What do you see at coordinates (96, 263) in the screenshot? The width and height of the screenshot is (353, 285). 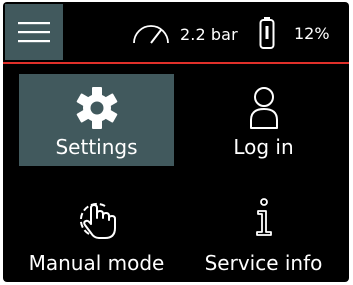 I see `manual-mode-label: Manual mode` at bounding box center [96, 263].